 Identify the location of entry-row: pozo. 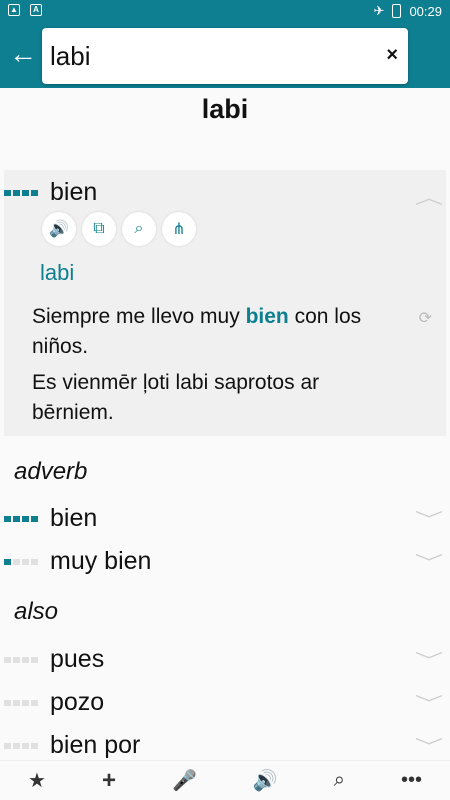
(54, 702).